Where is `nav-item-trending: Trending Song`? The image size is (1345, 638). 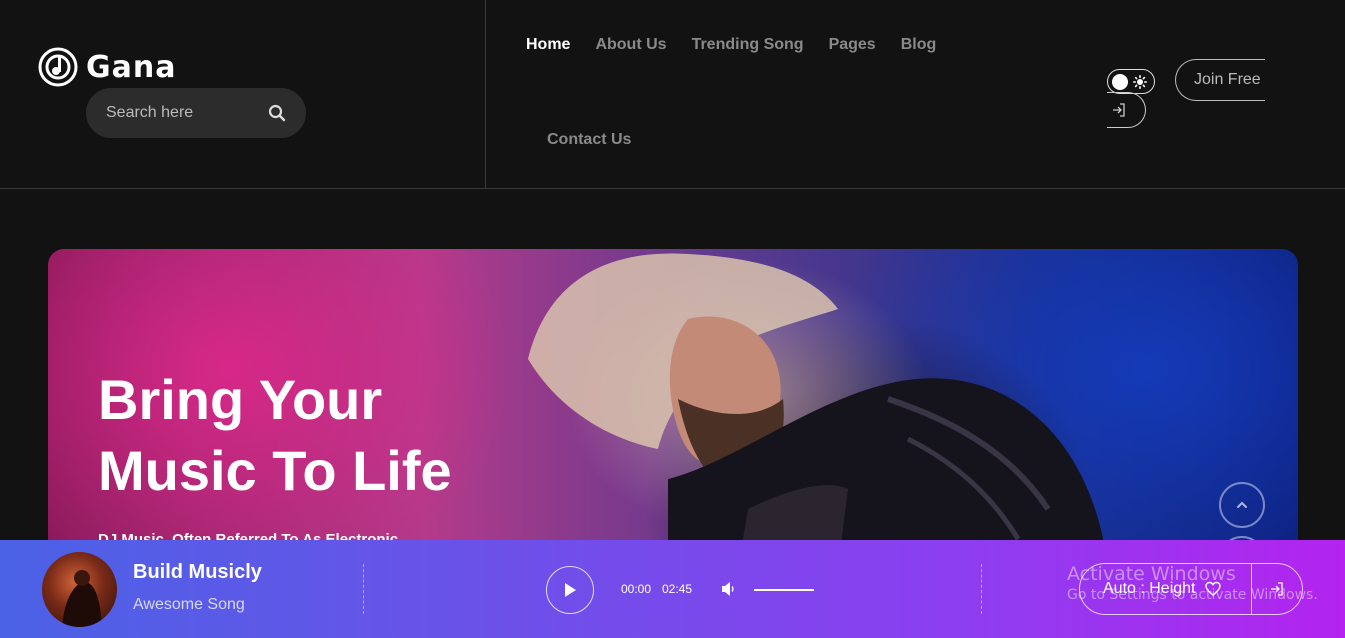 nav-item-trending: Trending Song is located at coordinates (748, 45).